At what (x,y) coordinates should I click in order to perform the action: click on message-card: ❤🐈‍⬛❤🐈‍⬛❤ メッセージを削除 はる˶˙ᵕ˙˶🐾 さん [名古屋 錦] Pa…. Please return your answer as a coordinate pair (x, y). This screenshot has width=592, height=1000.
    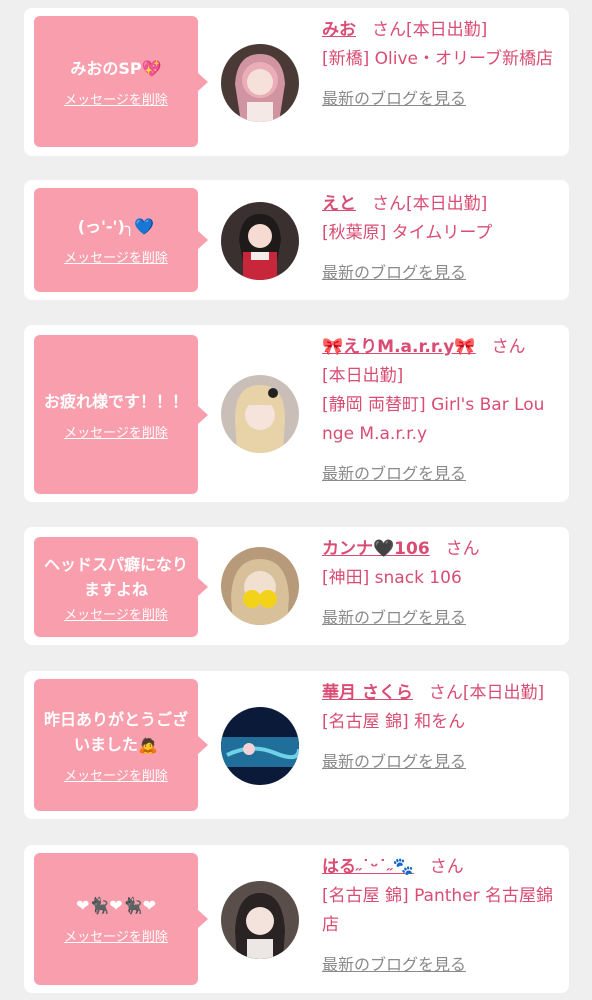
    Looking at the image, I should click on (296, 919).